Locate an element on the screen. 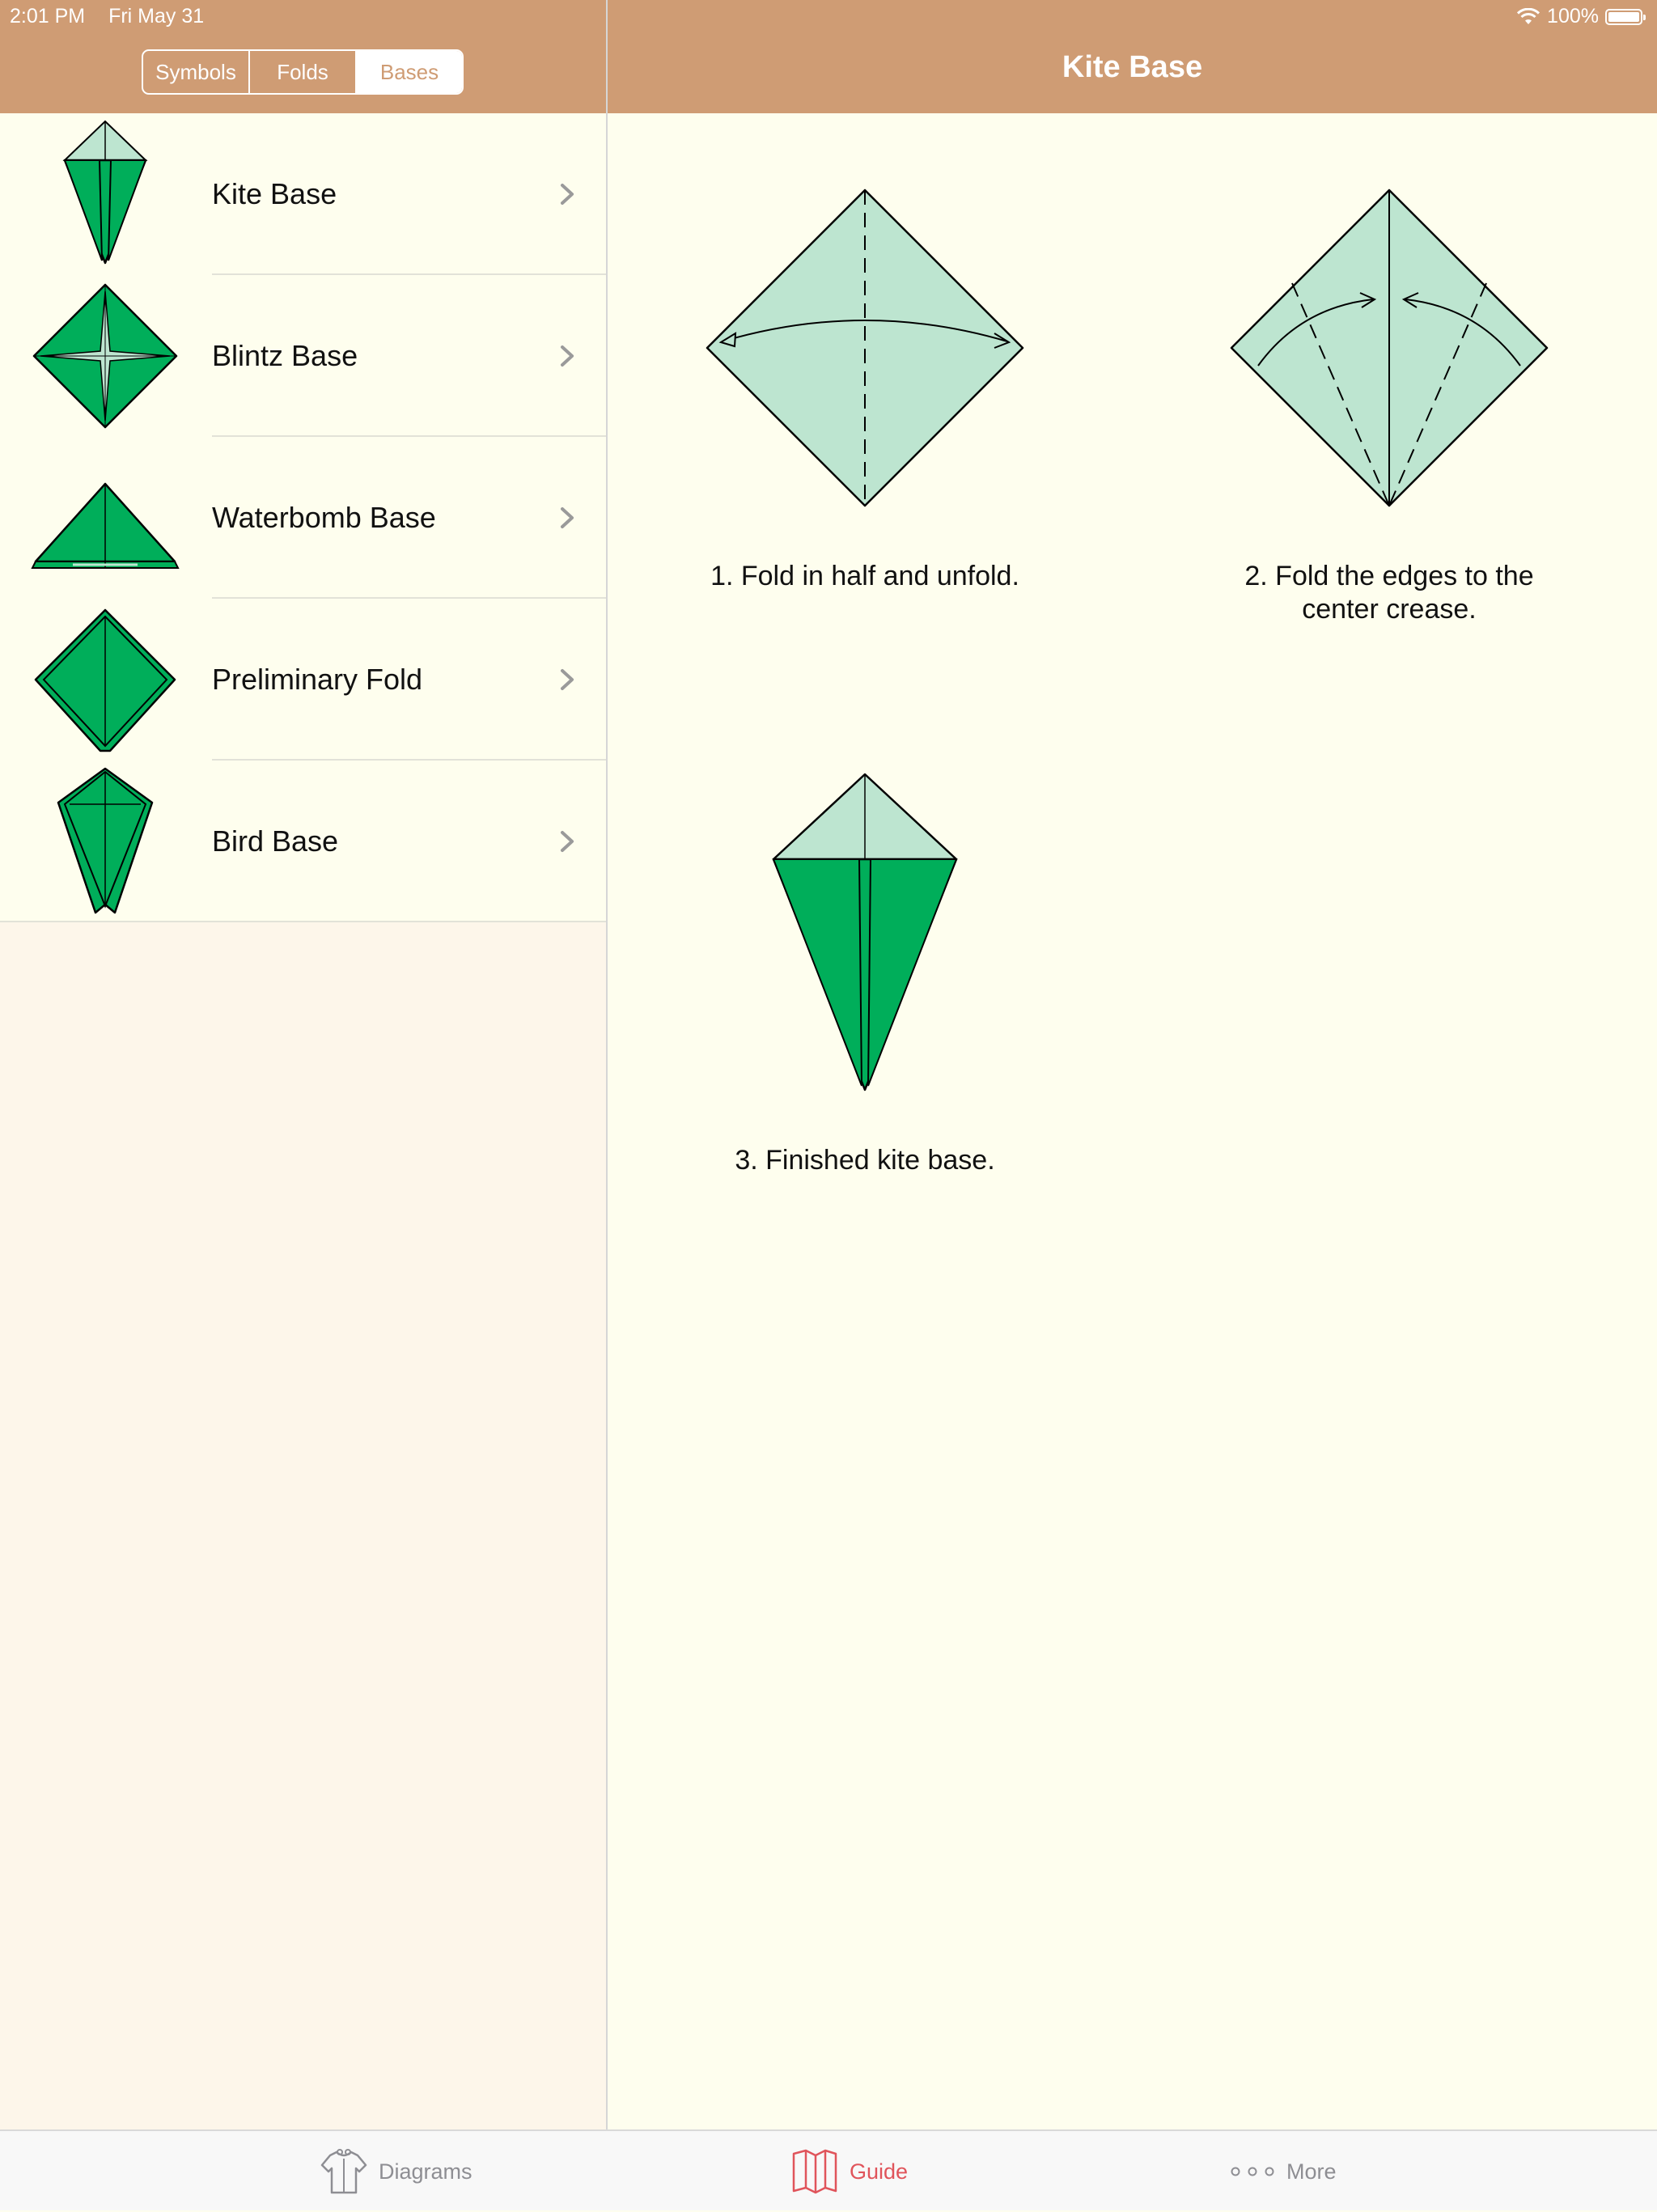 The image size is (1657, 2212). step-caption-text: 2. Fold the edges to the center crease. is located at coordinates (1389, 593).